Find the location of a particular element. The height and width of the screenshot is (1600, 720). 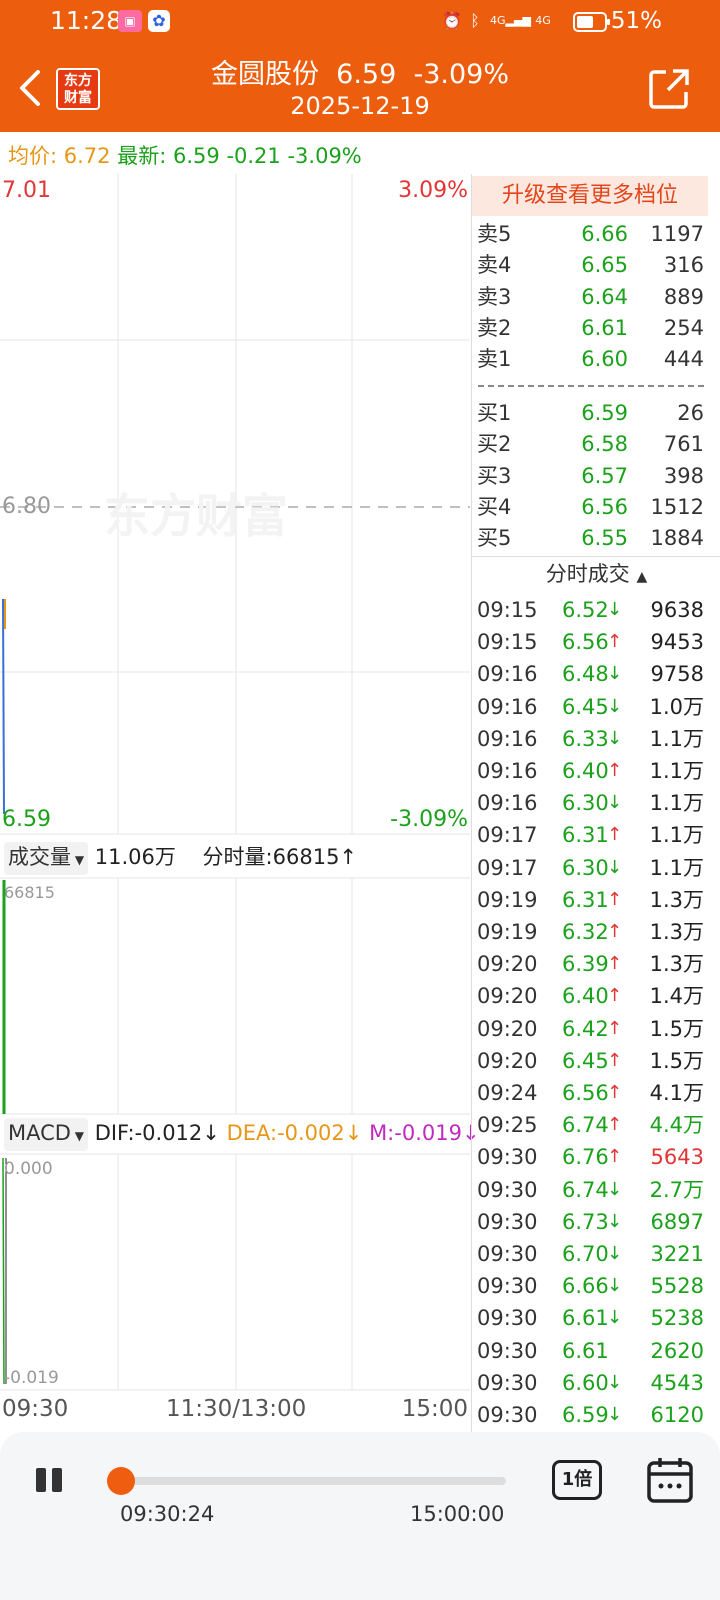

replay-player: 09:30:24 15:00:00 1倍 is located at coordinates (360, 1516).